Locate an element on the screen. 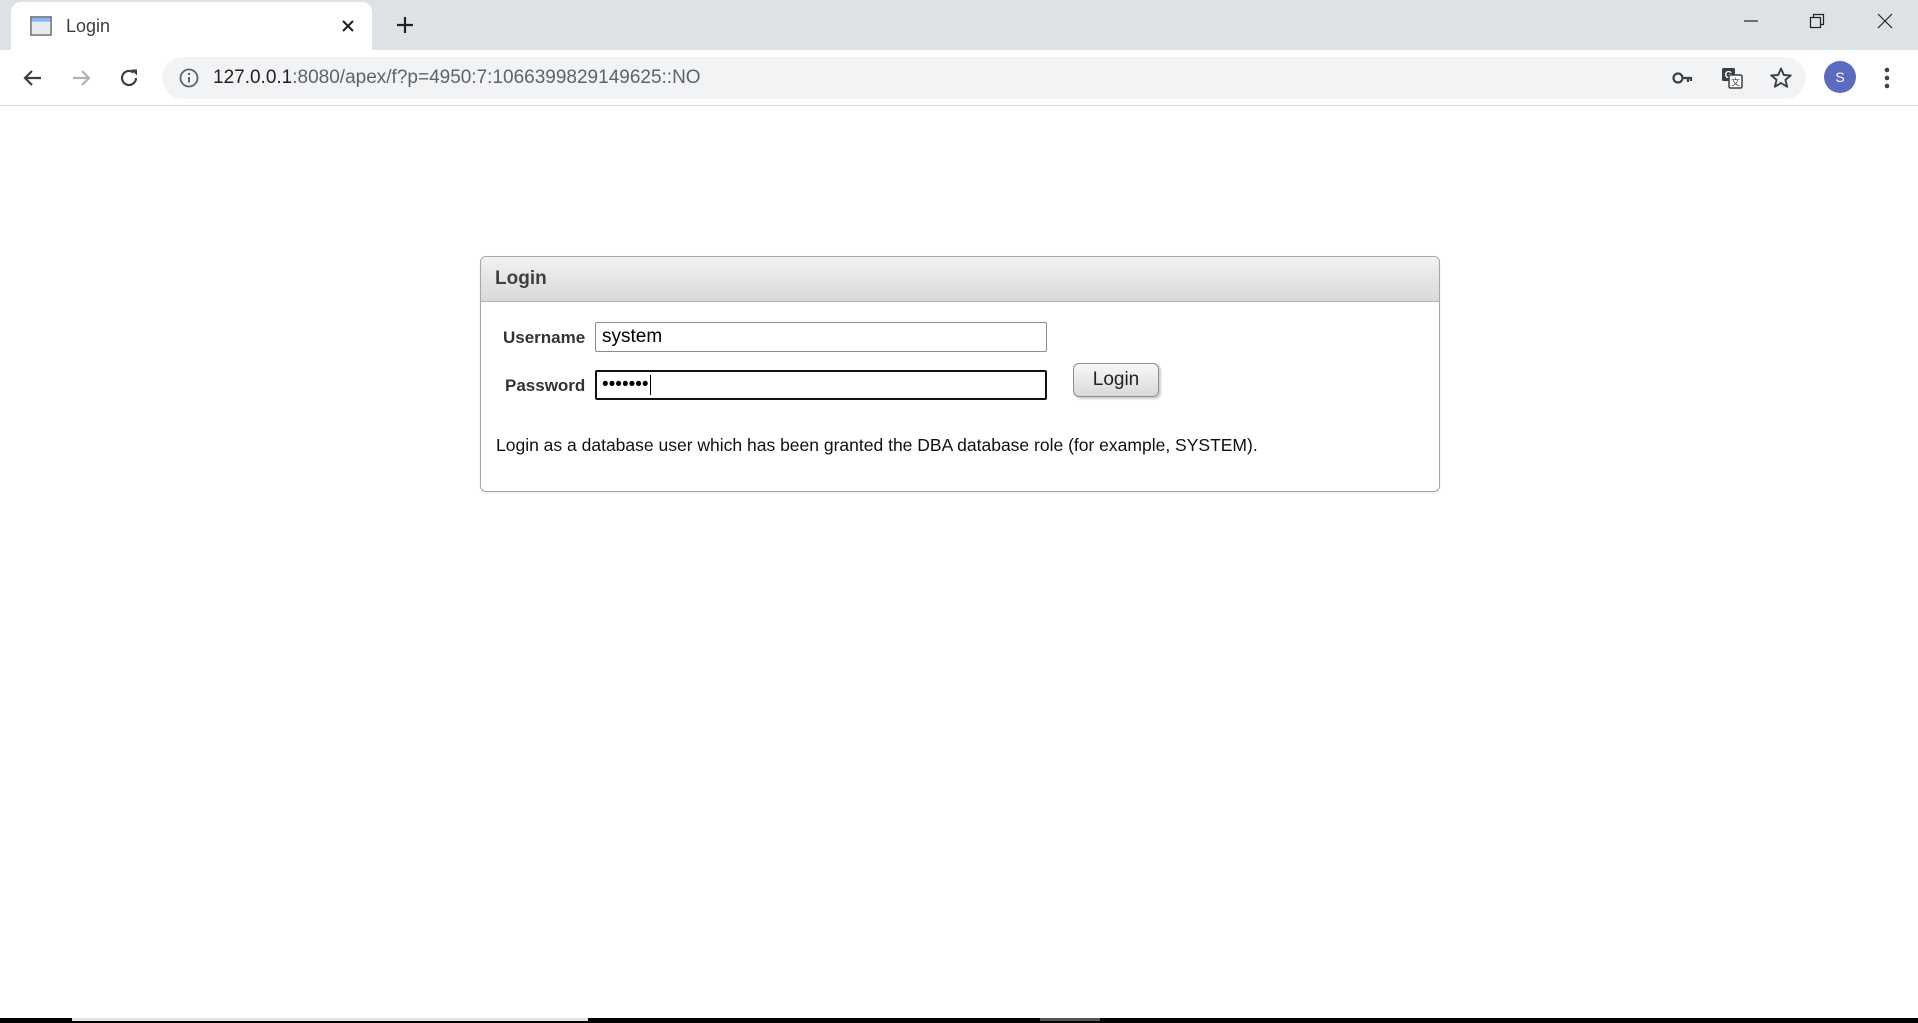 This screenshot has height=1023, width=1918. translate-icon: G文 is located at coordinates (1732, 78).